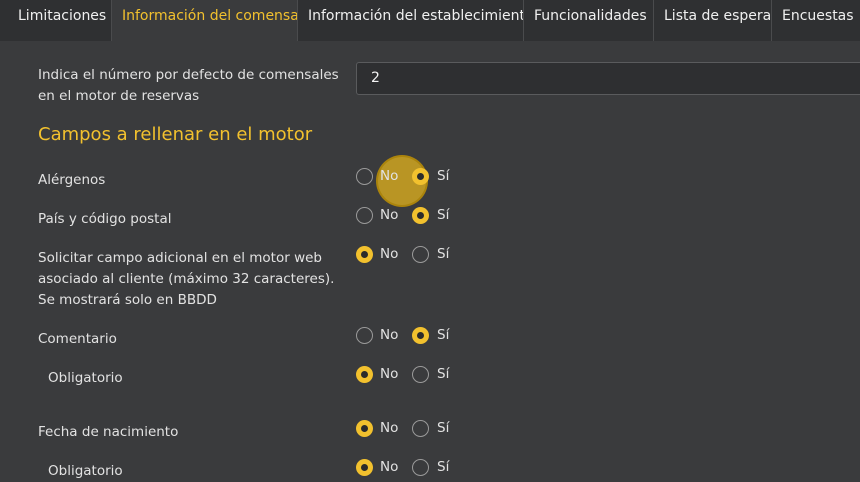  Describe the element at coordinates (443, 176) in the screenshot. I see `alergenos-yes-label: Sí` at that location.